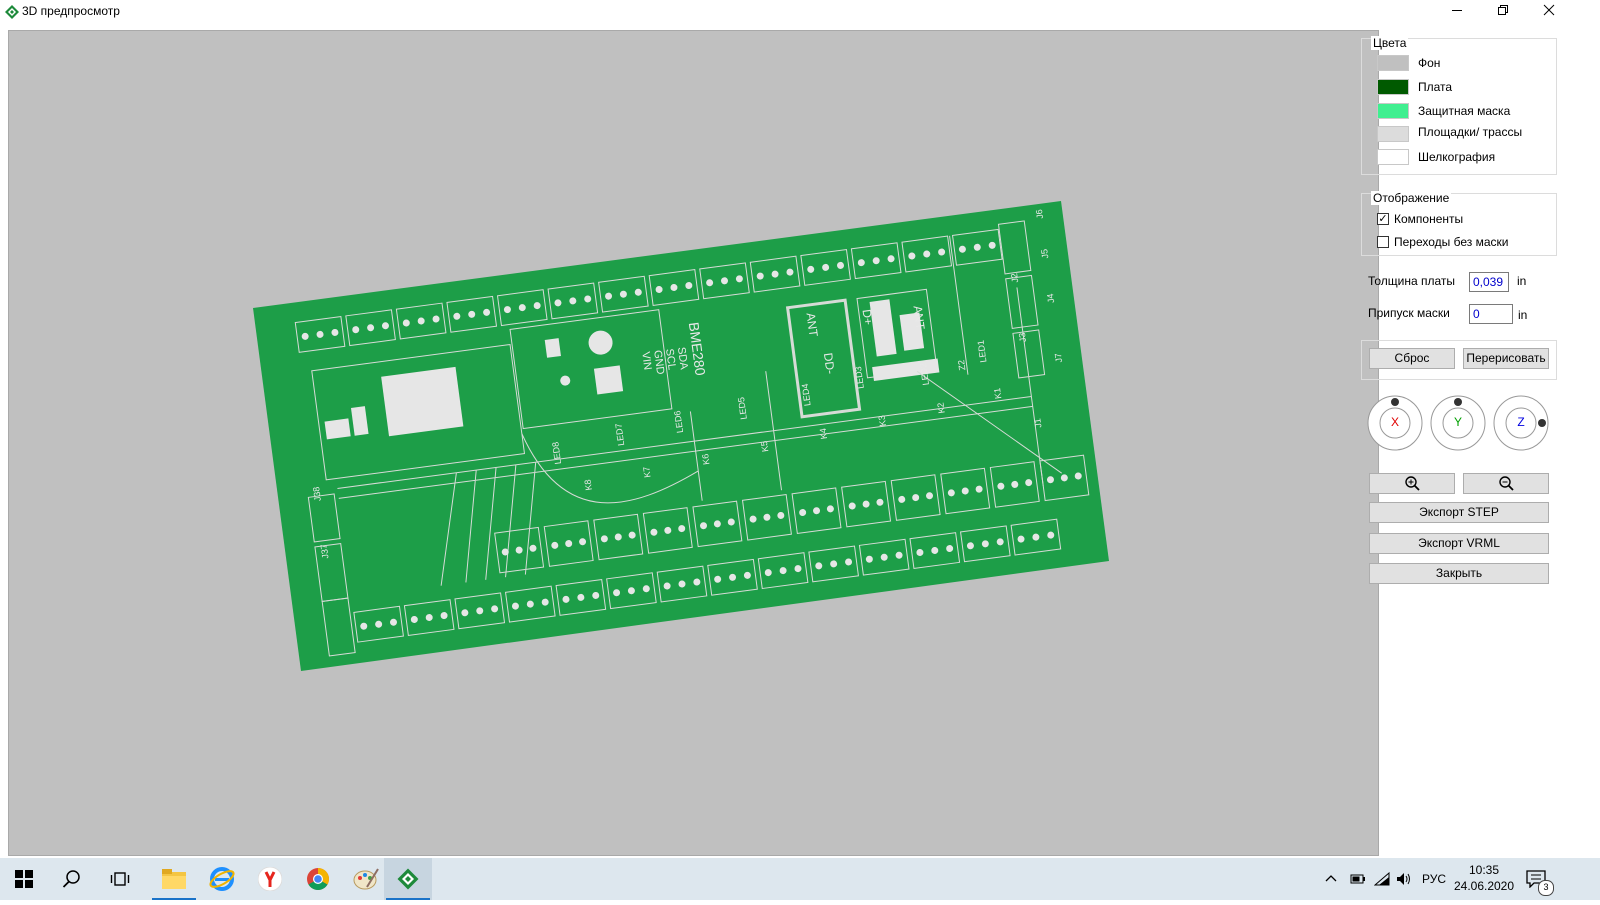 The width and height of the screenshot is (1600, 905). What do you see at coordinates (1484, 886) in the screenshot?
I see `clock-date: 24.06.2020` at bounding box center [1484, 886].